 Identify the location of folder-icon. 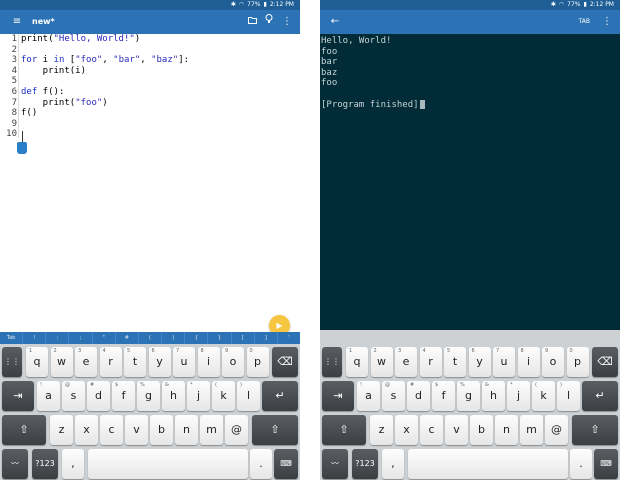
(252, 22).